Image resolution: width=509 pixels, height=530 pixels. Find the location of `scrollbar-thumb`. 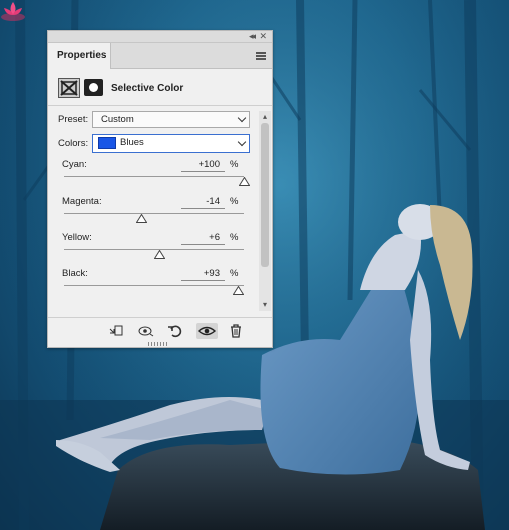

scrollbar-thumb is located at coordinates (265, 195).